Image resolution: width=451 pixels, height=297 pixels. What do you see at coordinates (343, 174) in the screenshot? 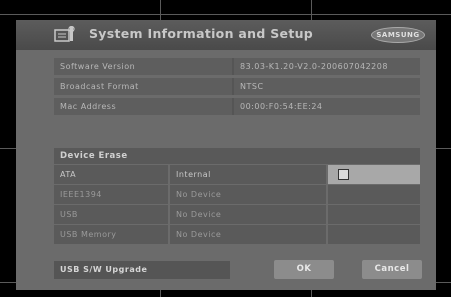
I see `erase-checkbox` at bounding box center [343, 174].